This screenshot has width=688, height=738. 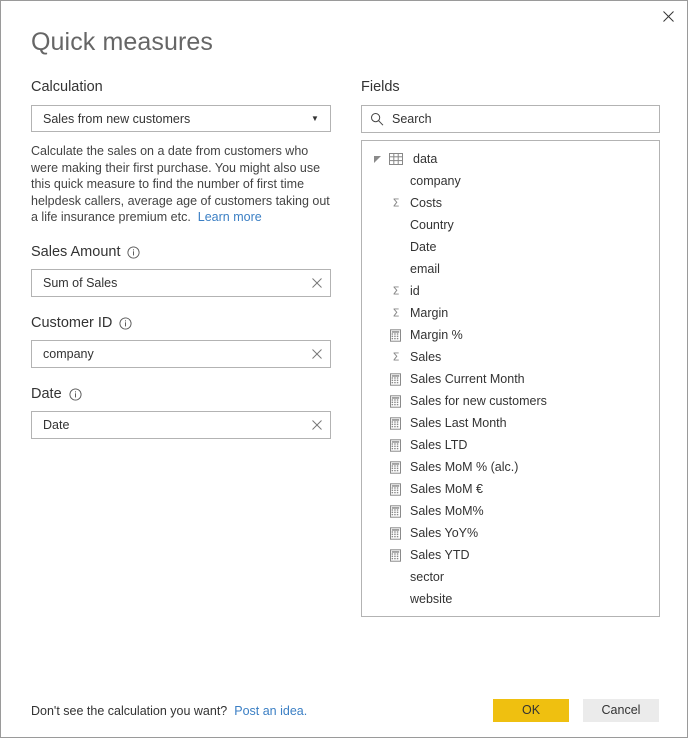 I want to click on search-icon, so click(x=377, y=119).